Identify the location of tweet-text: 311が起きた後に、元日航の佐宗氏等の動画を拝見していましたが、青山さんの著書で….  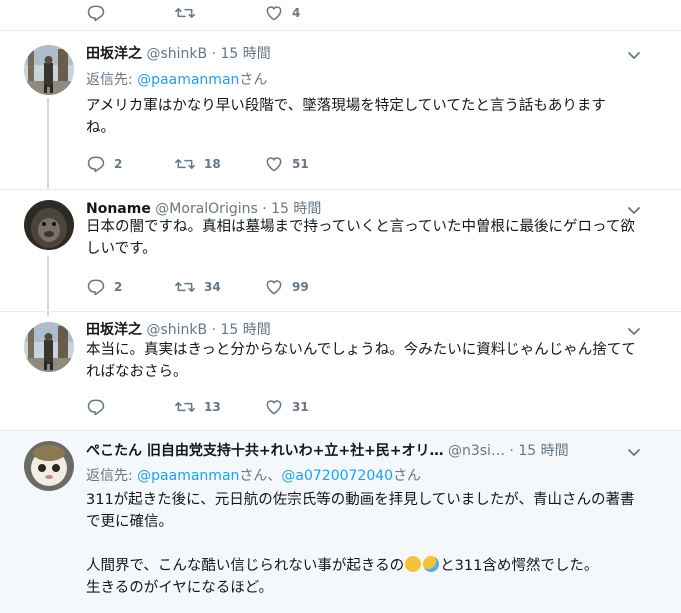
(366, 544).